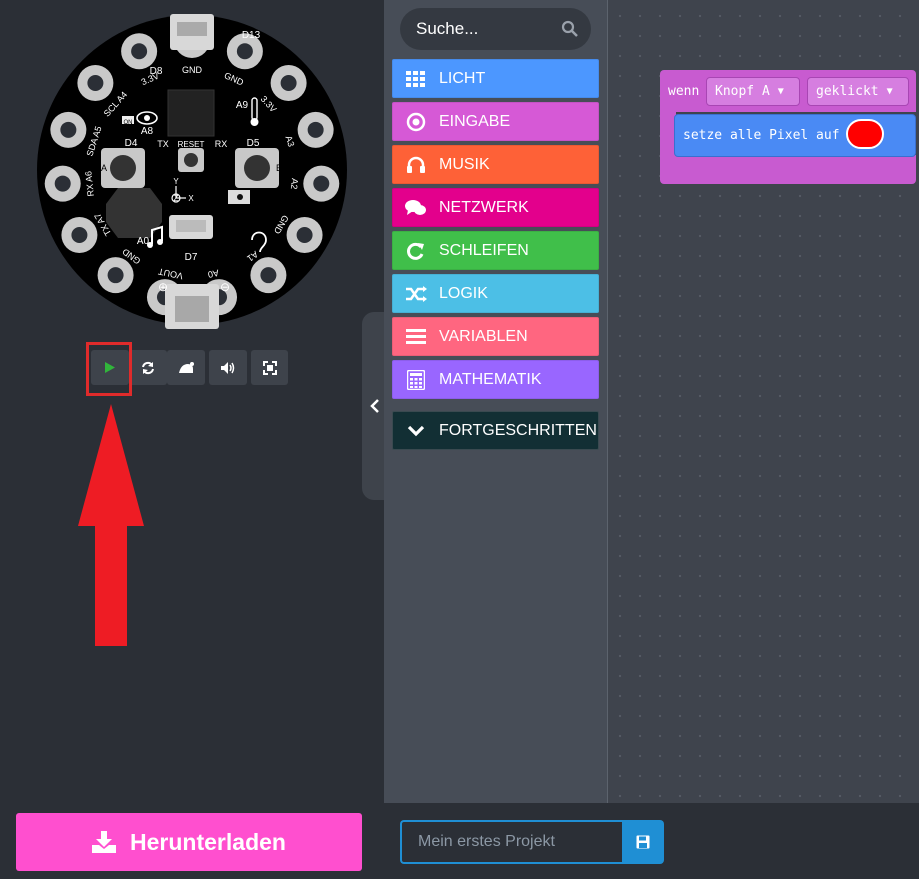 This screenshot has width=919, height=879. Describe the element at coordinates (294, 184) in the screenshot. I see `pad-label: A2` at that location.